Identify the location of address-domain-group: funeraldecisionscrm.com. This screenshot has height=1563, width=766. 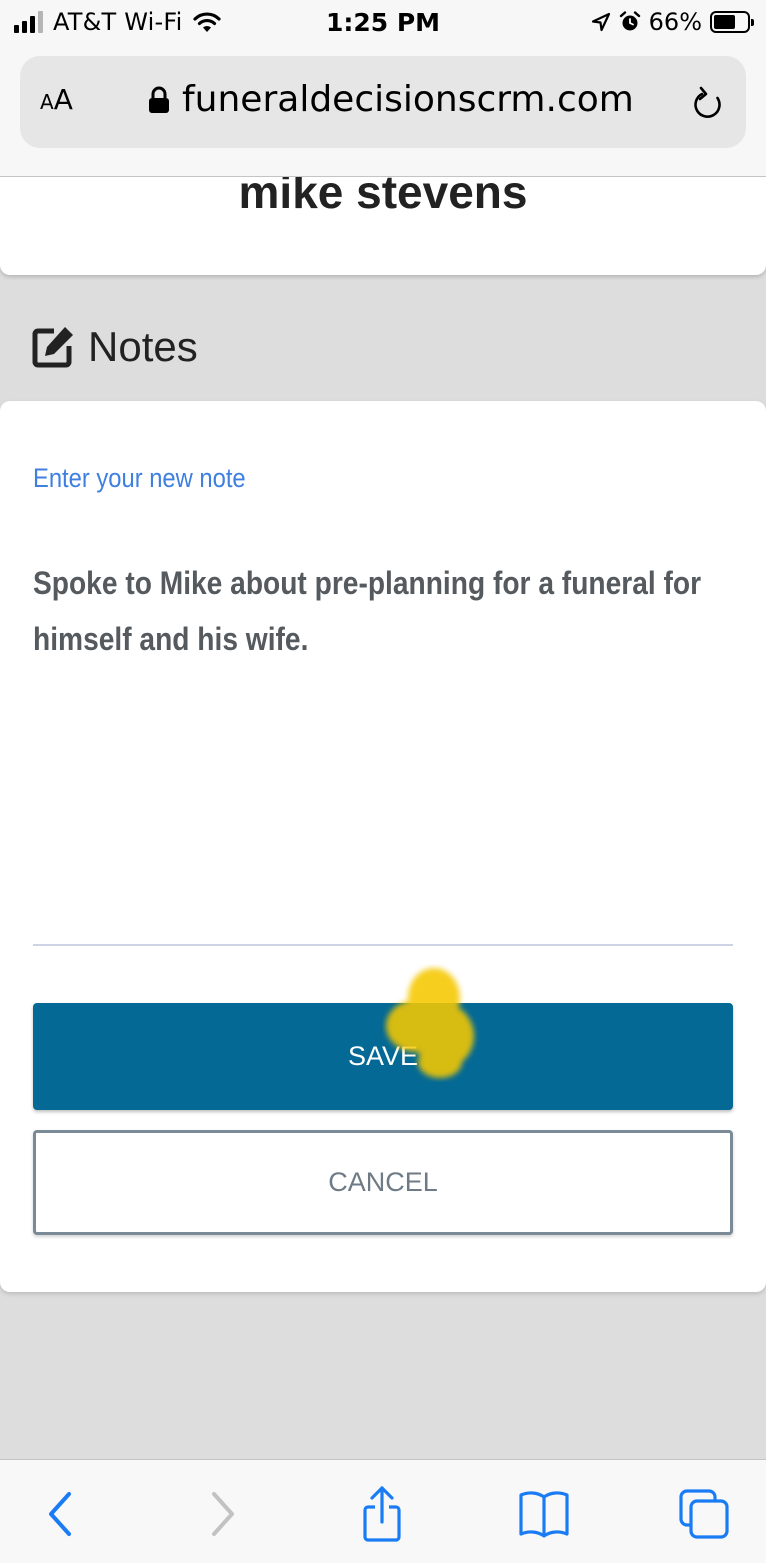
(391, 100).